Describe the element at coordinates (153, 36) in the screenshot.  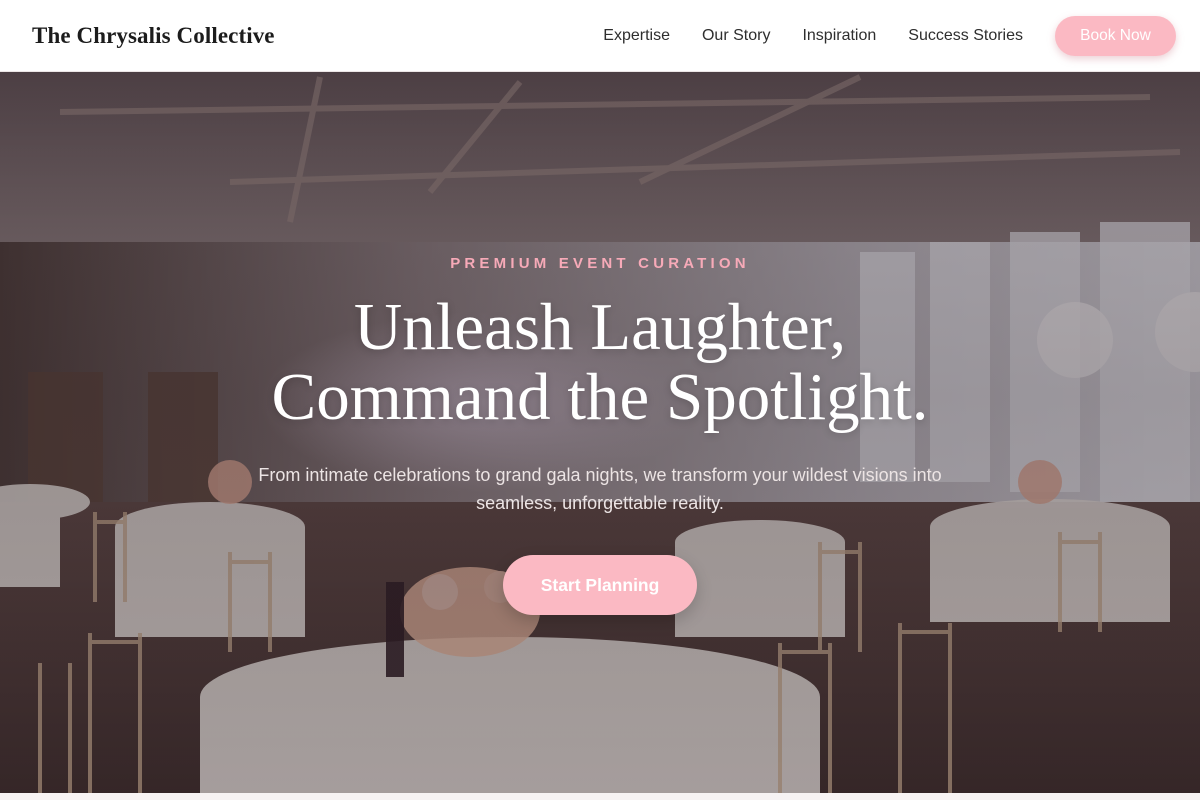
I see `brand-logo: The Chrysalis Collective` at that location.